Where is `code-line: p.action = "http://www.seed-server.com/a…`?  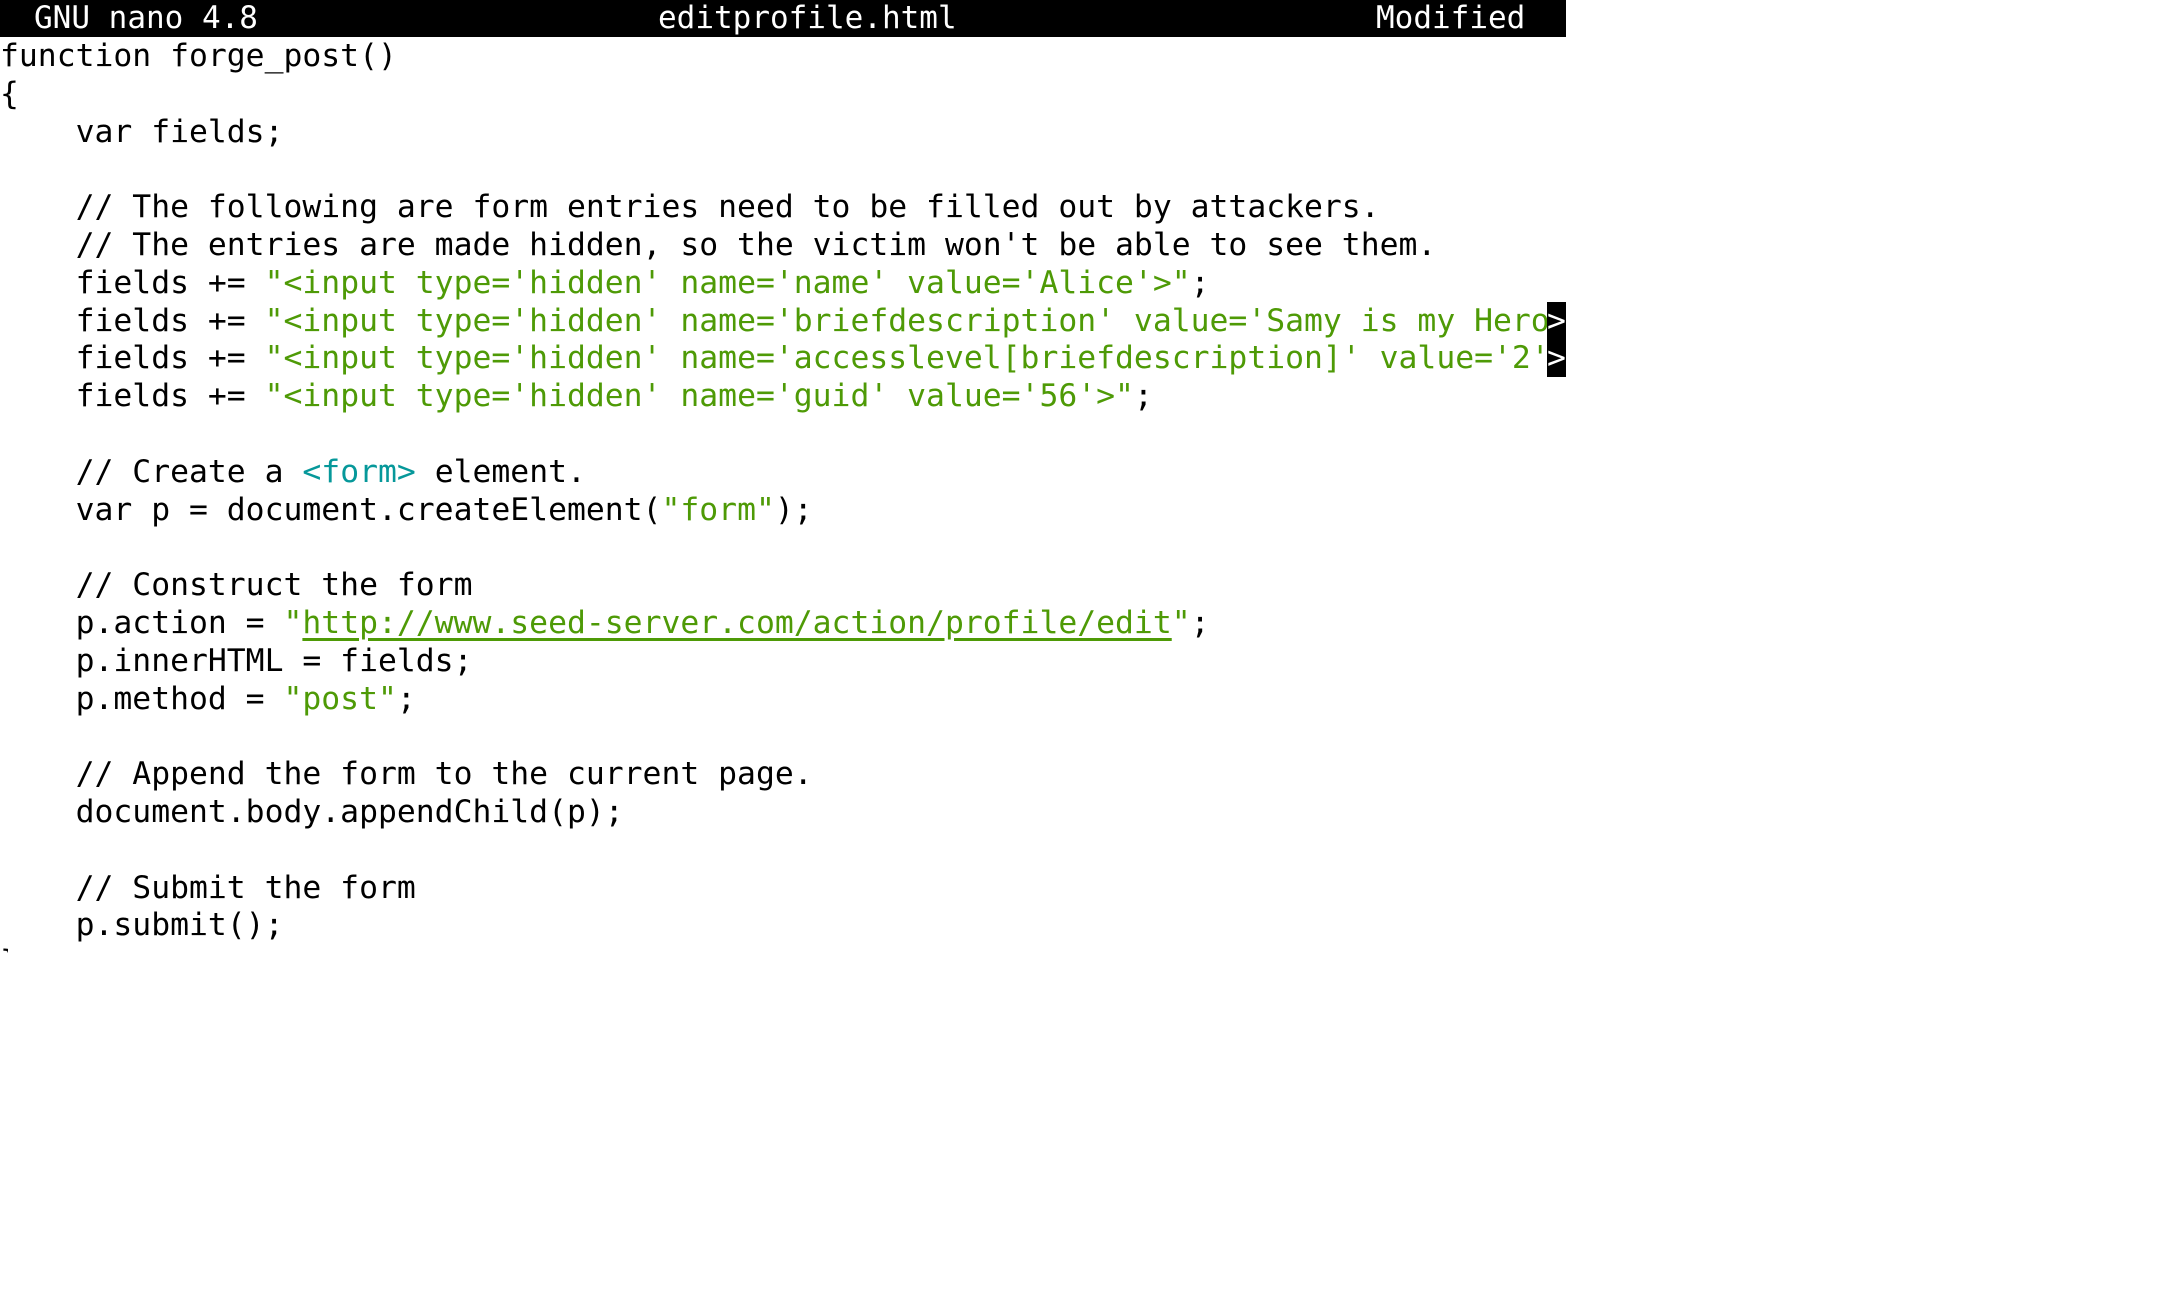
code-line: p.action = "http://www.seed-server.com/a… is located at coordinates (605, 623).